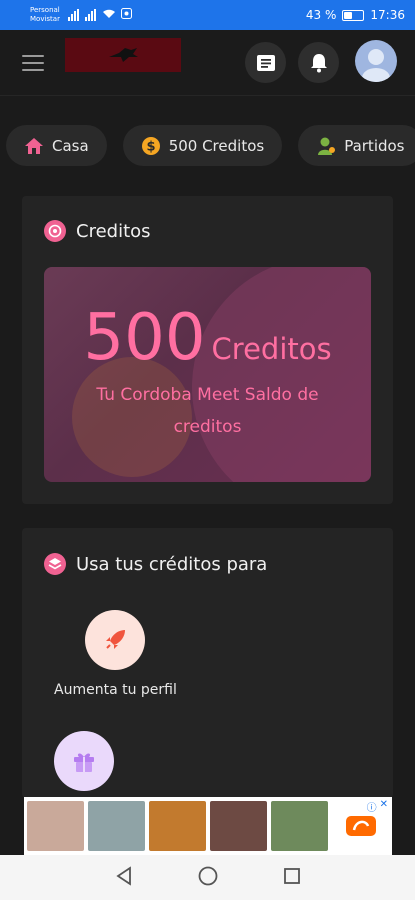 This screenshot has width=415, height=900. I want to click on carrier-line2: Movistar, so click(45, 19).